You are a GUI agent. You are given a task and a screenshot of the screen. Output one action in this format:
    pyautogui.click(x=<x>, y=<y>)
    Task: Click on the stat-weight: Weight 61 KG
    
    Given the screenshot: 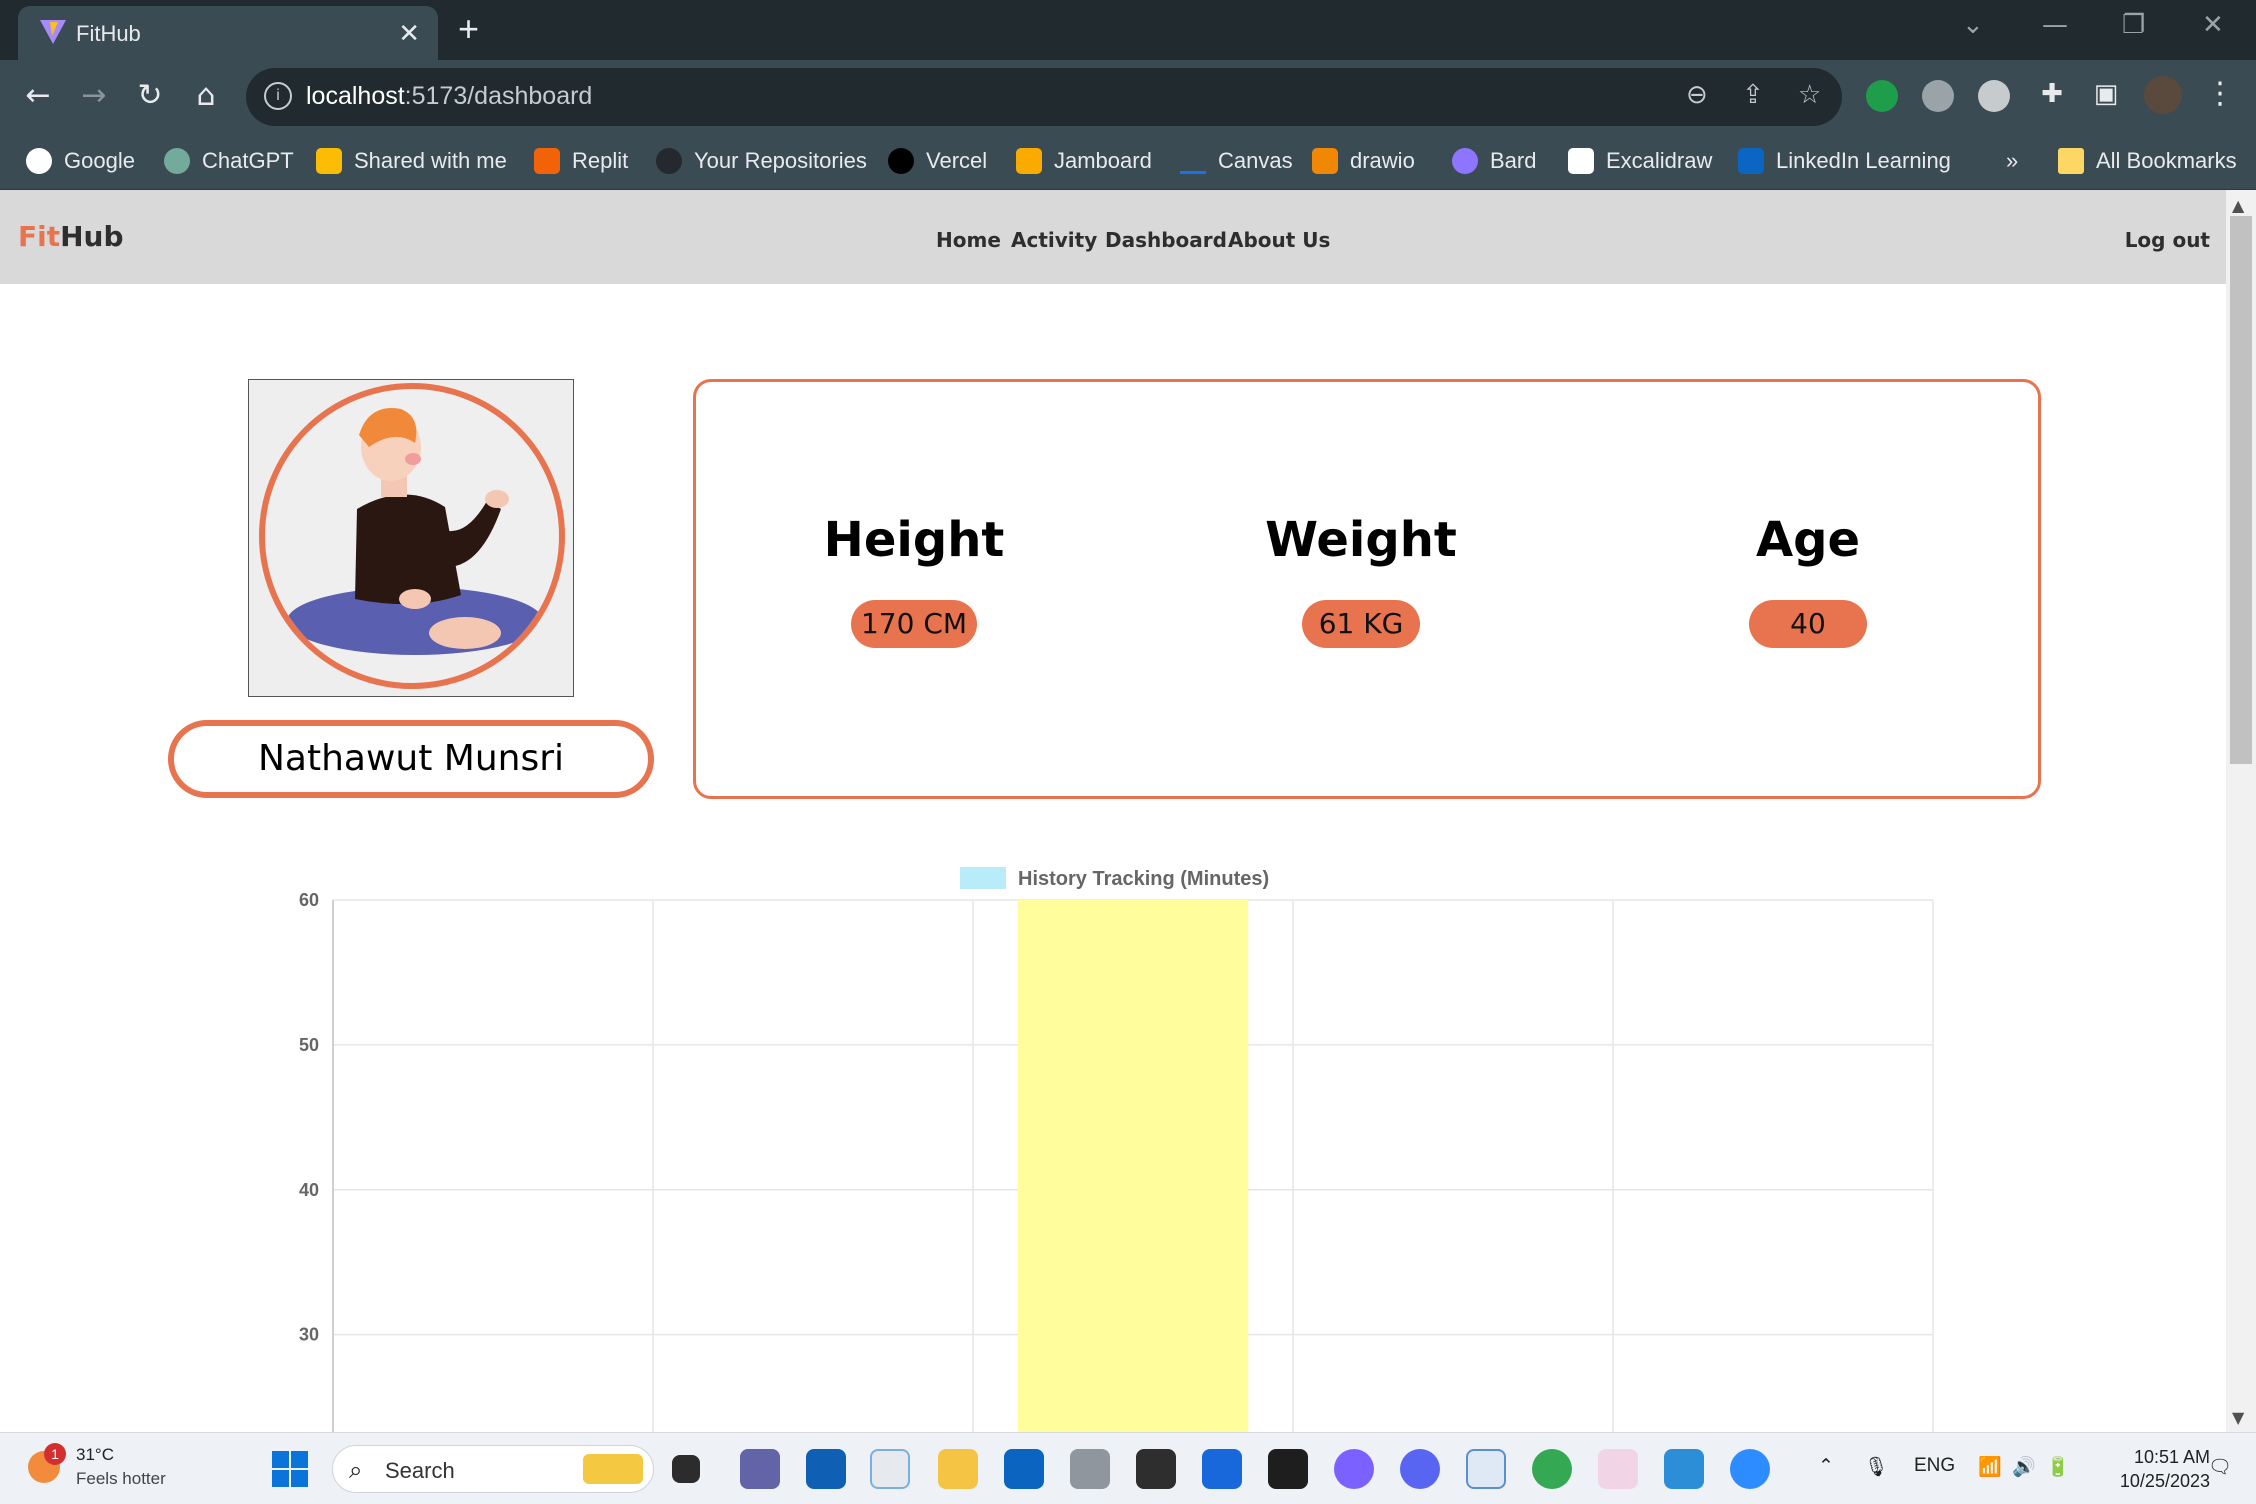 What is the action you would take?
    pyautogui.click(x=1361, y=580)
    